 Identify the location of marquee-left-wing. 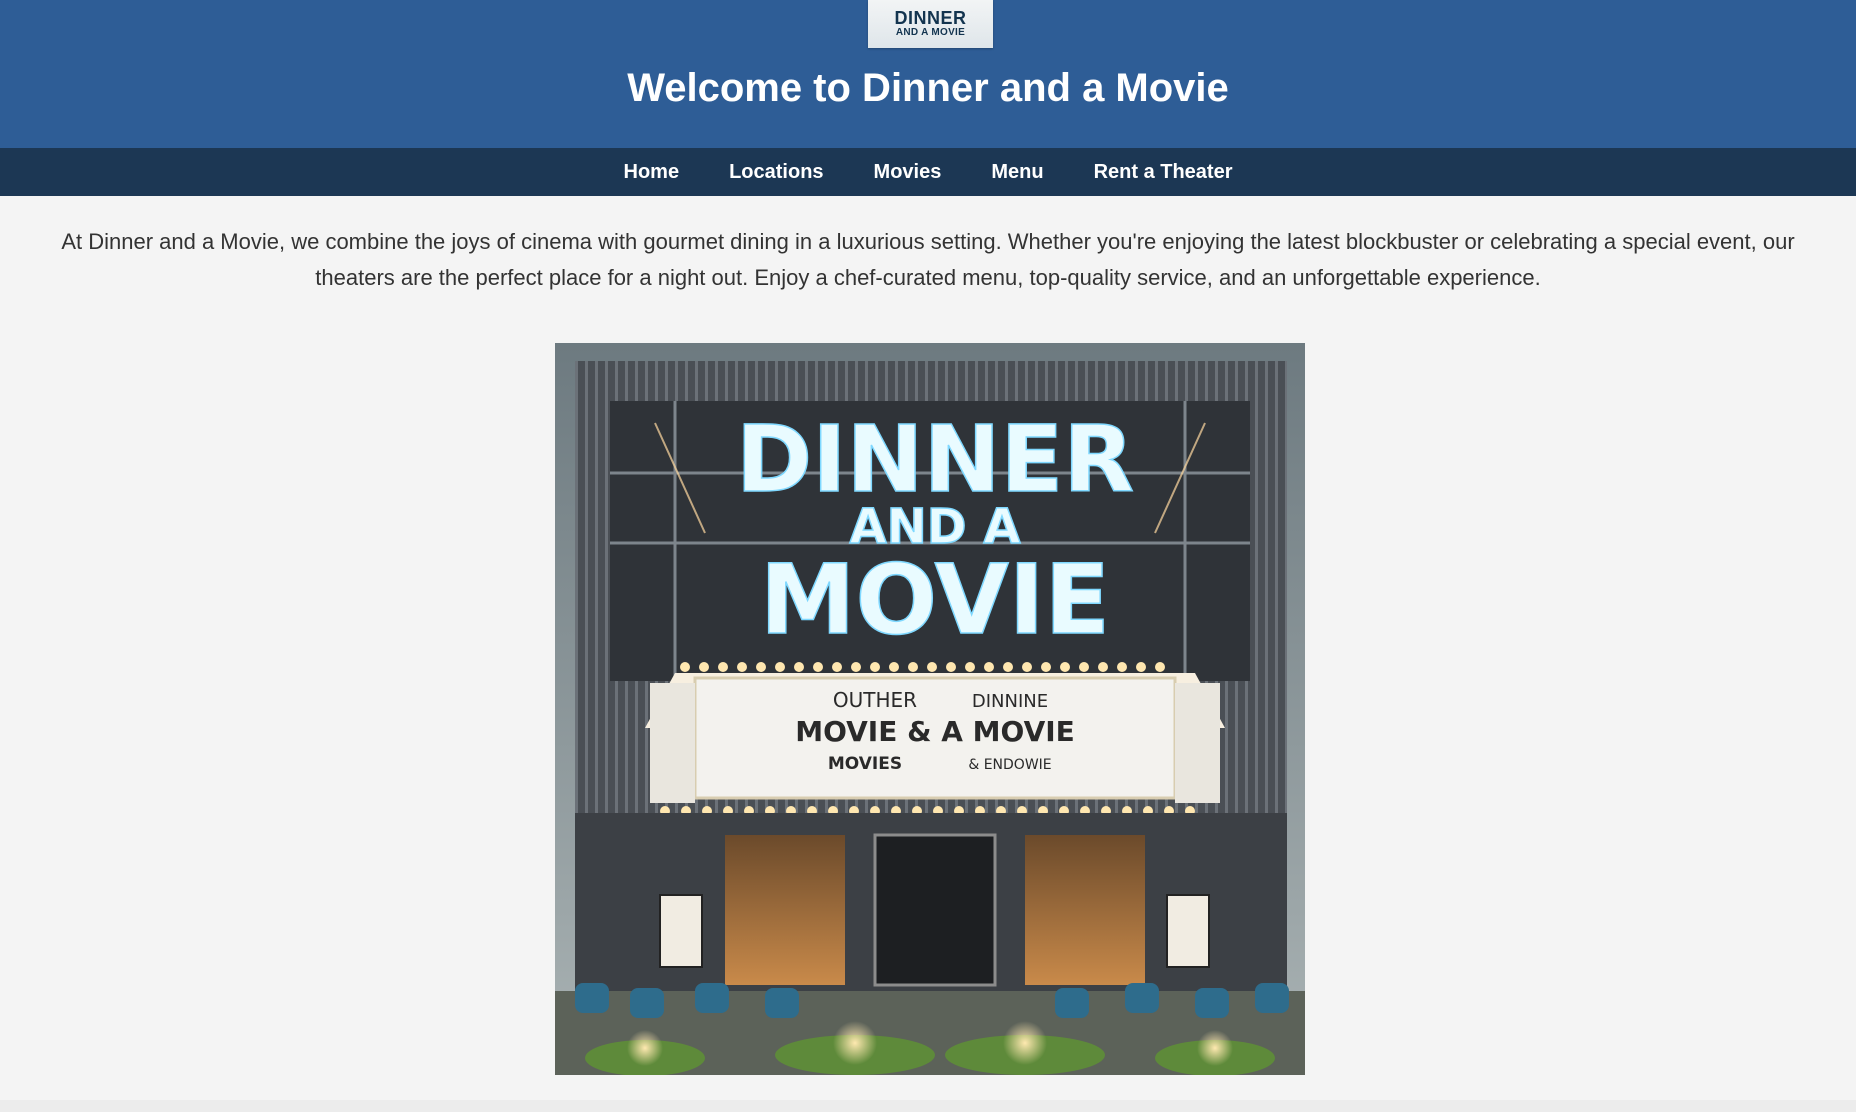
(672, 743).